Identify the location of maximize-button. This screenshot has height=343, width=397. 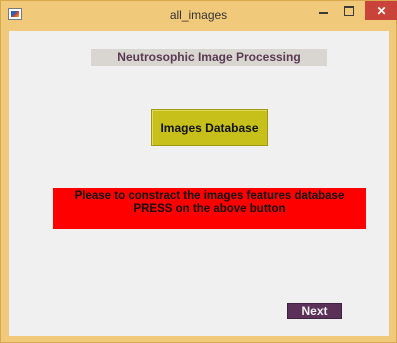
(349, 11).